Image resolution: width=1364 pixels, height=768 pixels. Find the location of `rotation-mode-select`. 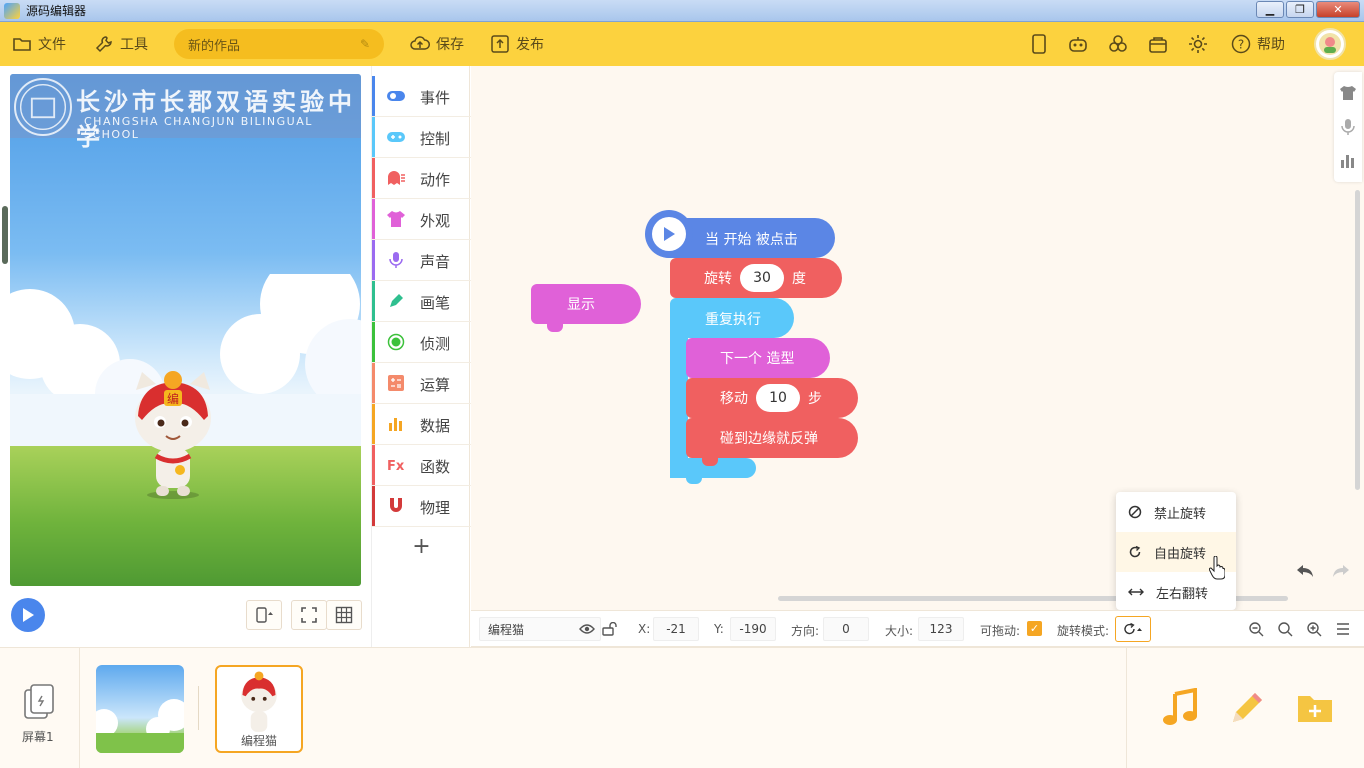

rotation-mode-select is located at coordinates (1133, 629).